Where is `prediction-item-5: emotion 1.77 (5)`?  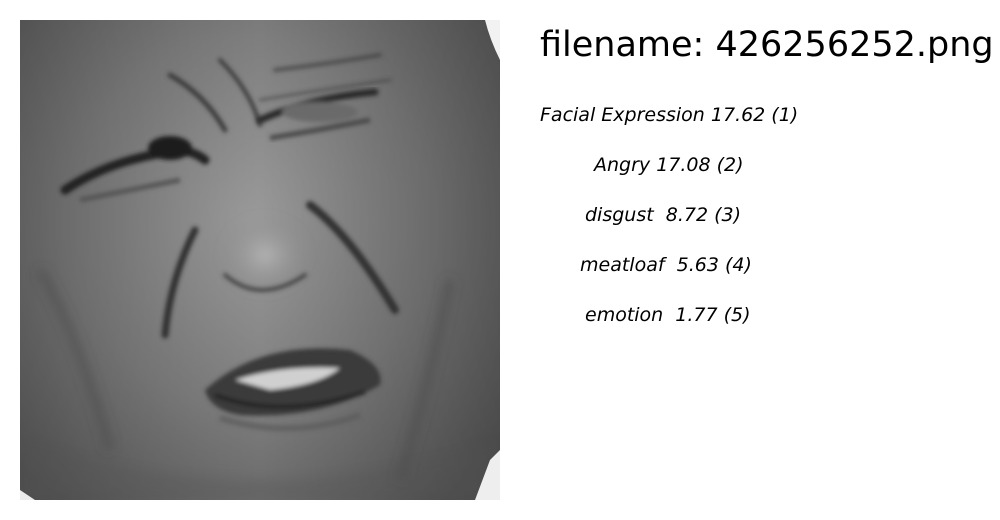
prediction-item-5: emotion 1.77 (5) is located at coordinates (668, 315).